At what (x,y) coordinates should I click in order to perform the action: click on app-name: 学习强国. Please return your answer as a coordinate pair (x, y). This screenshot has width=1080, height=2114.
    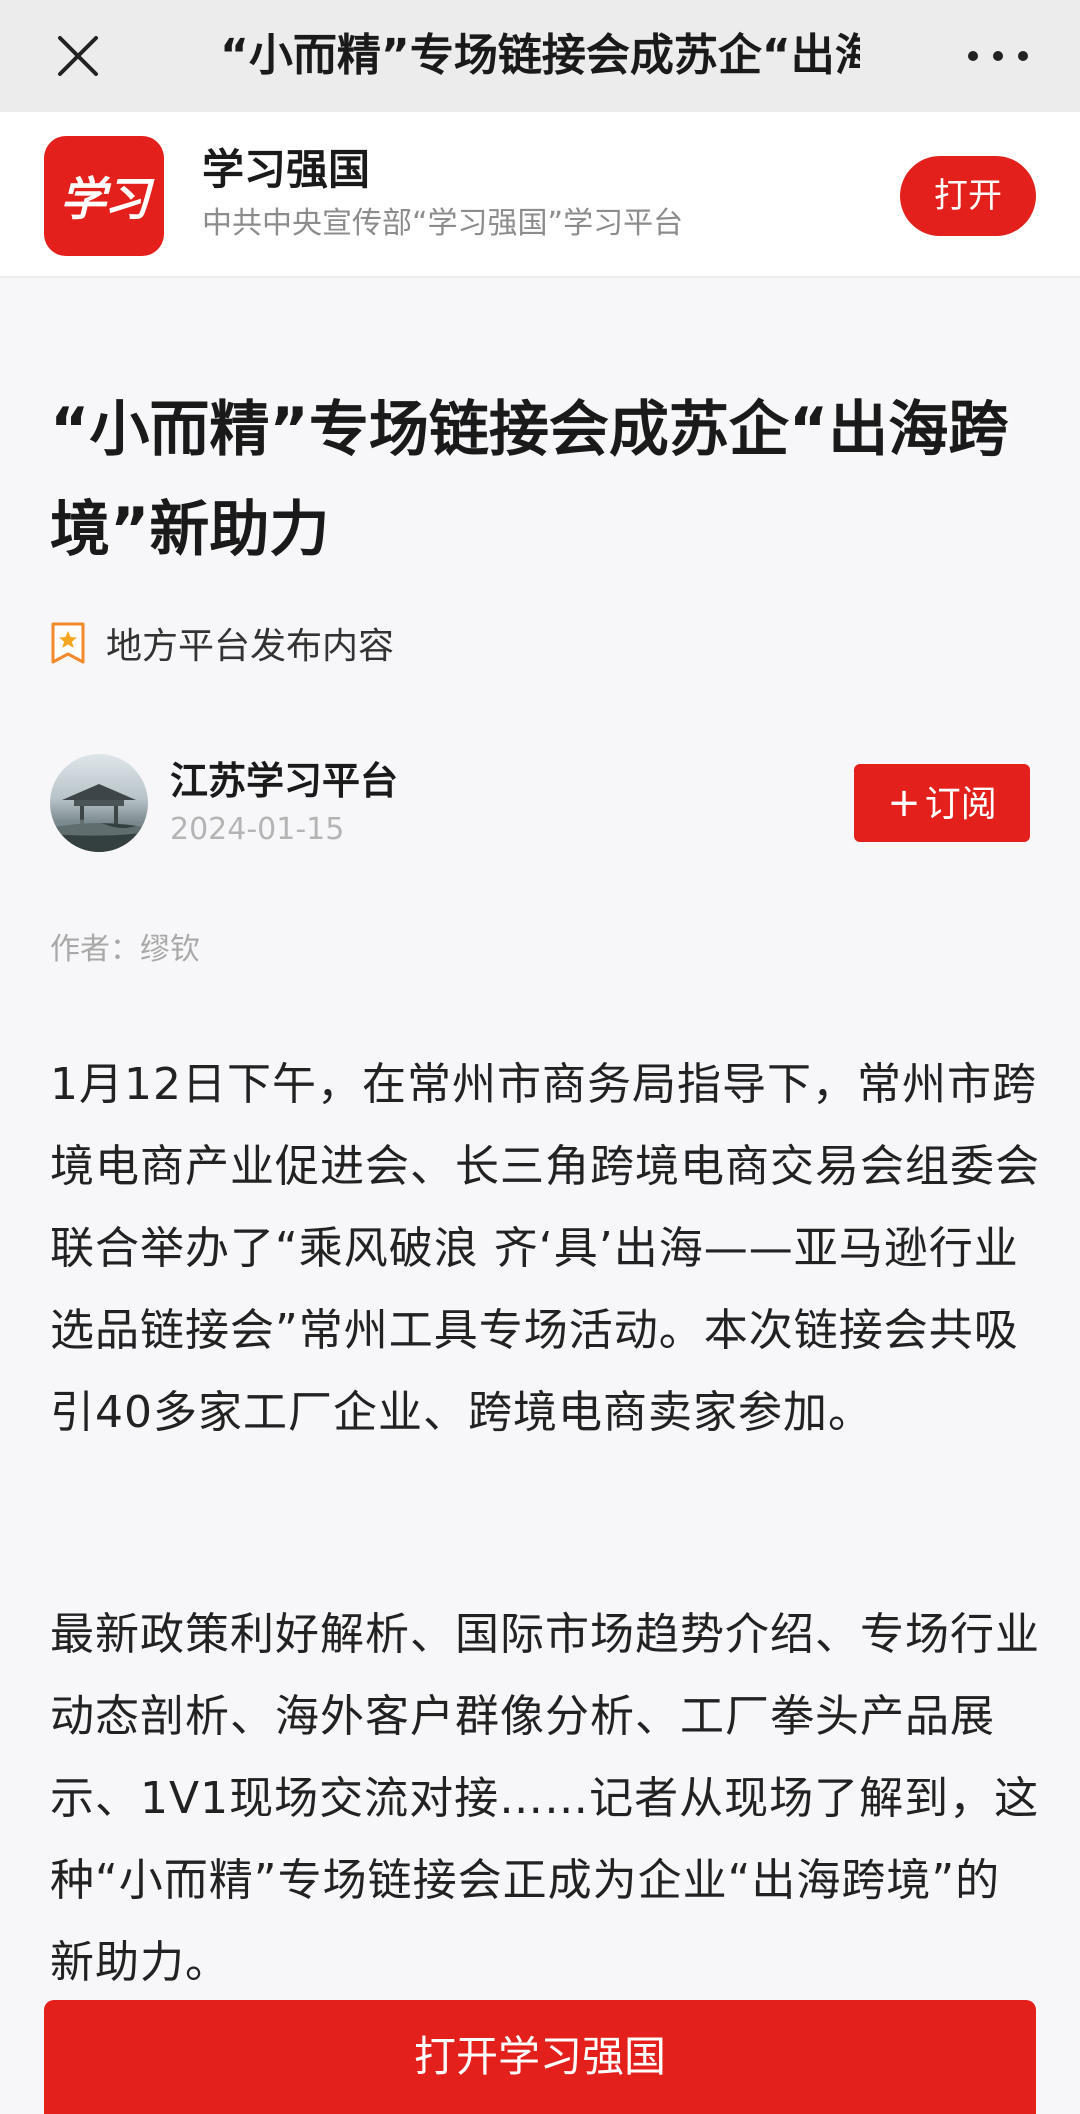
    Looking at the image, I should click on (286, 169).